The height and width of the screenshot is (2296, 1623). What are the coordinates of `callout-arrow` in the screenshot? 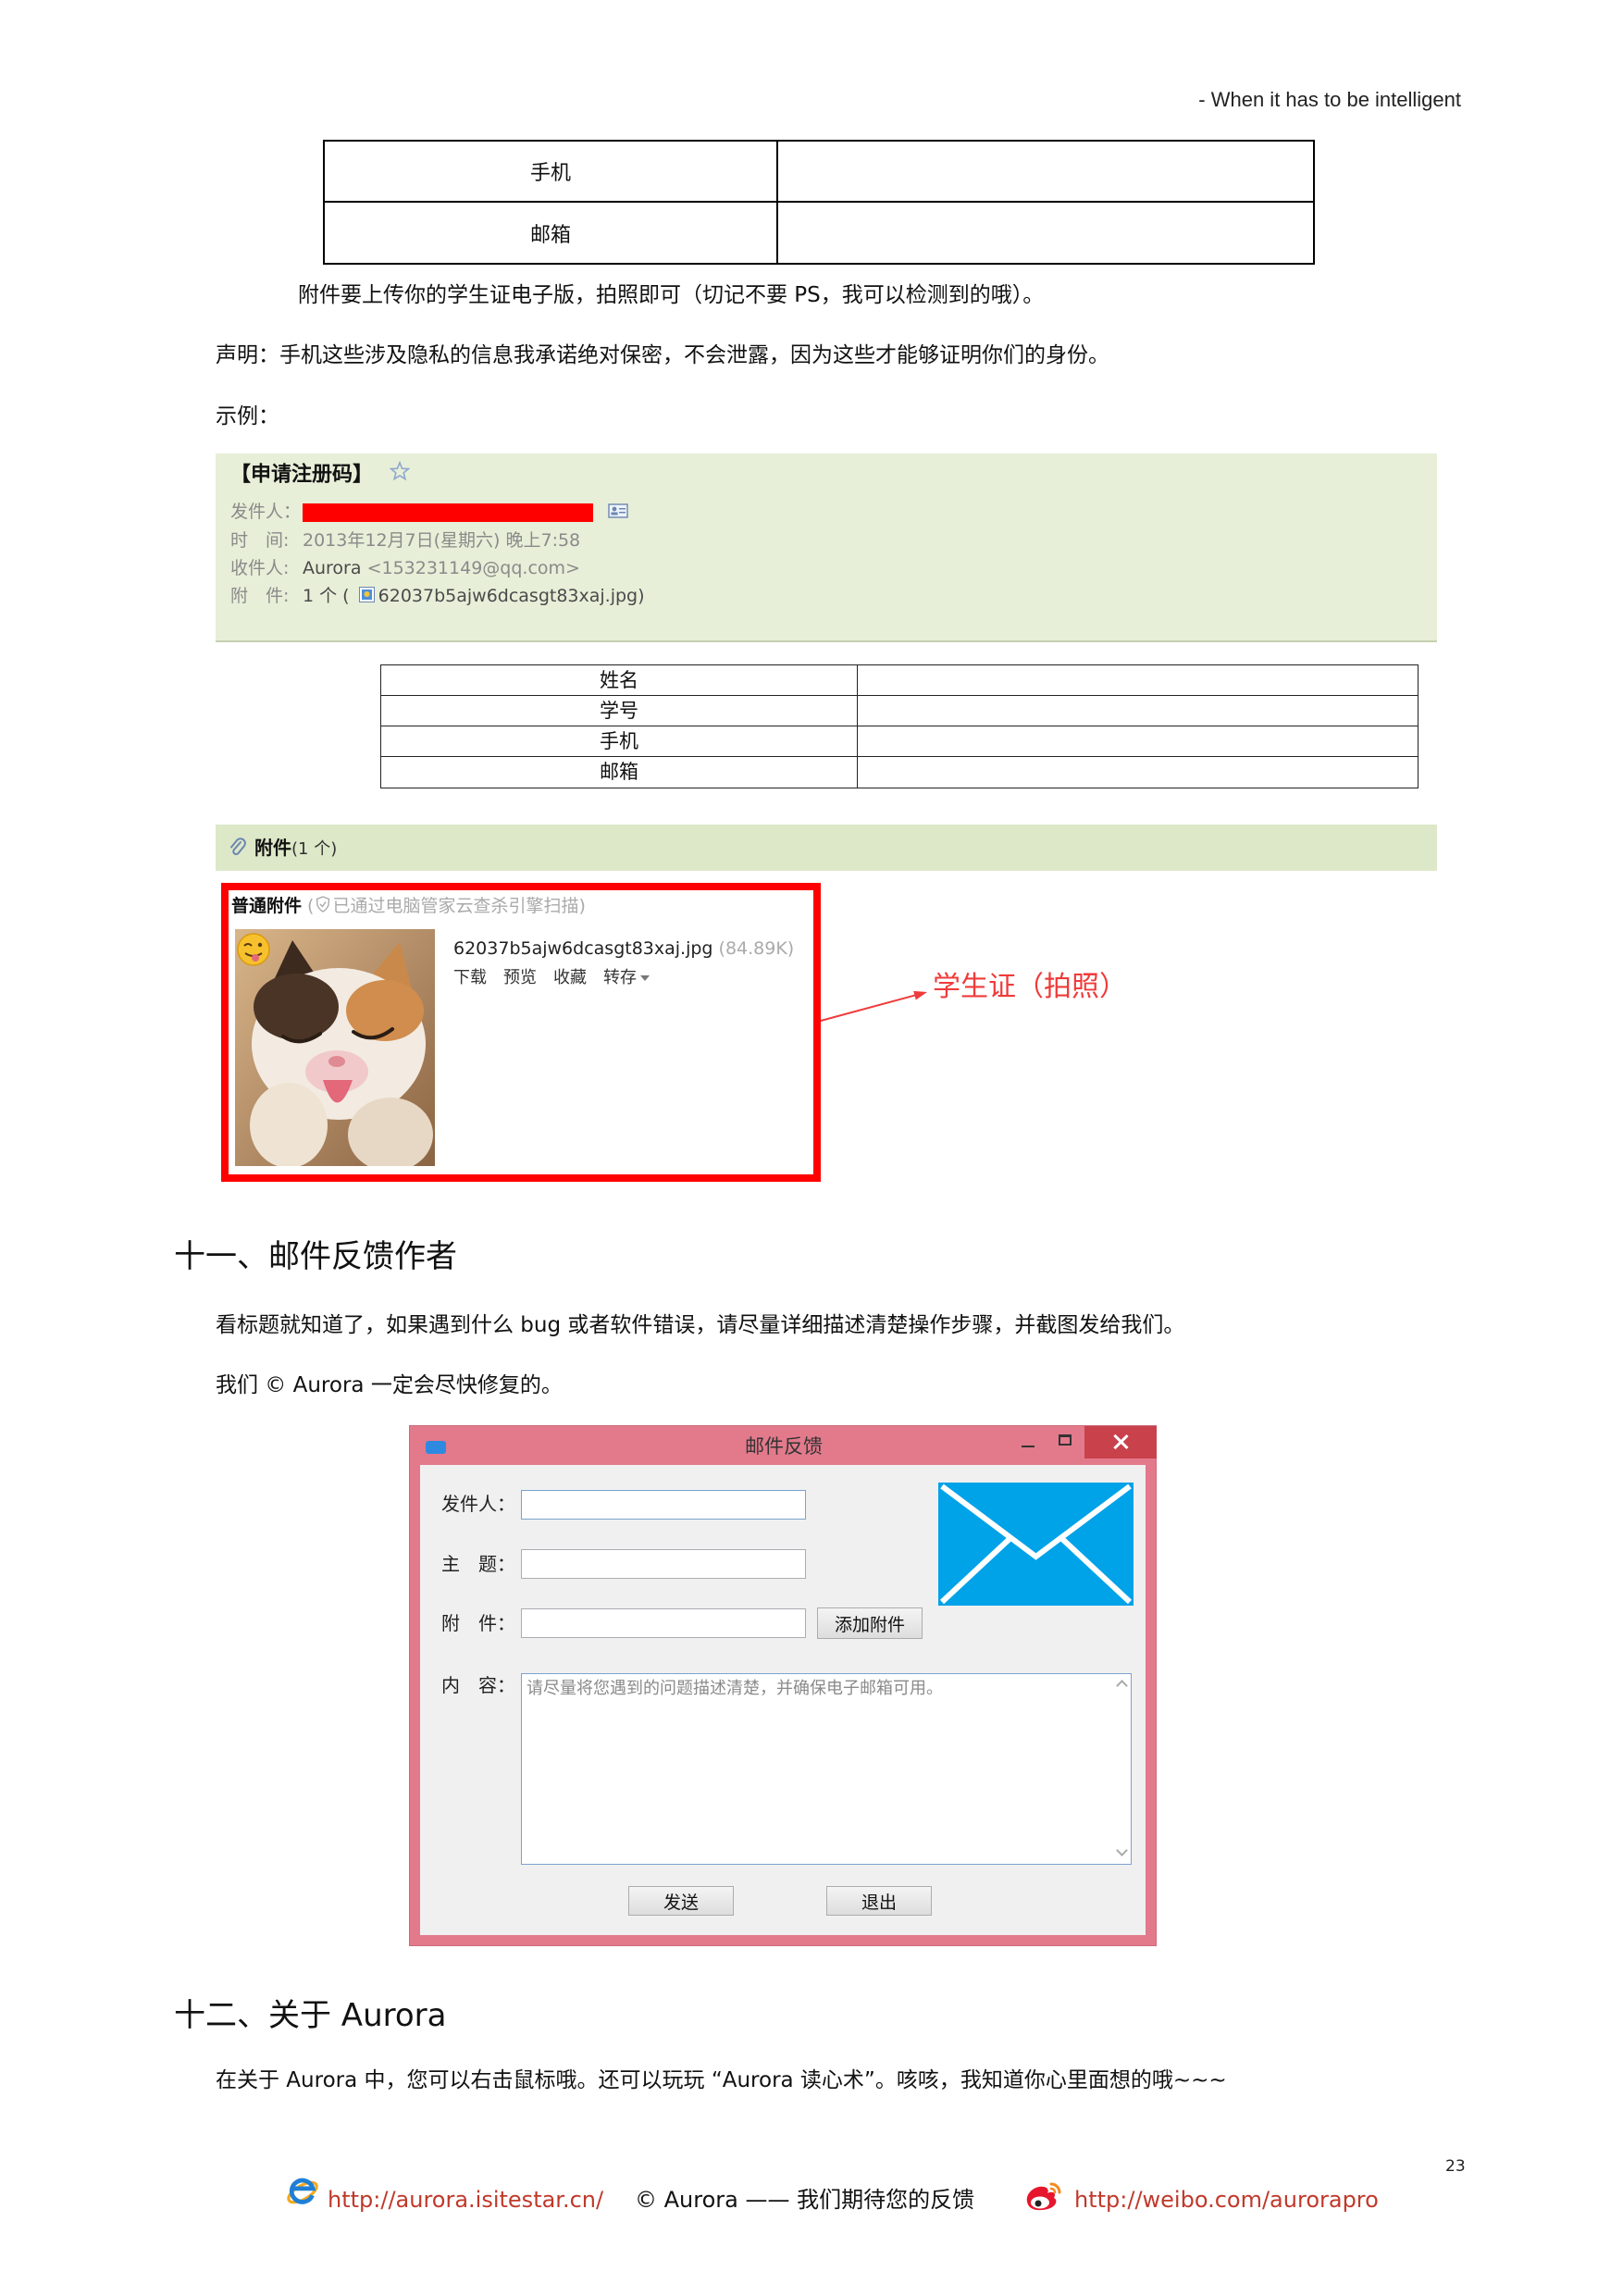 It's located at (874, 1004).